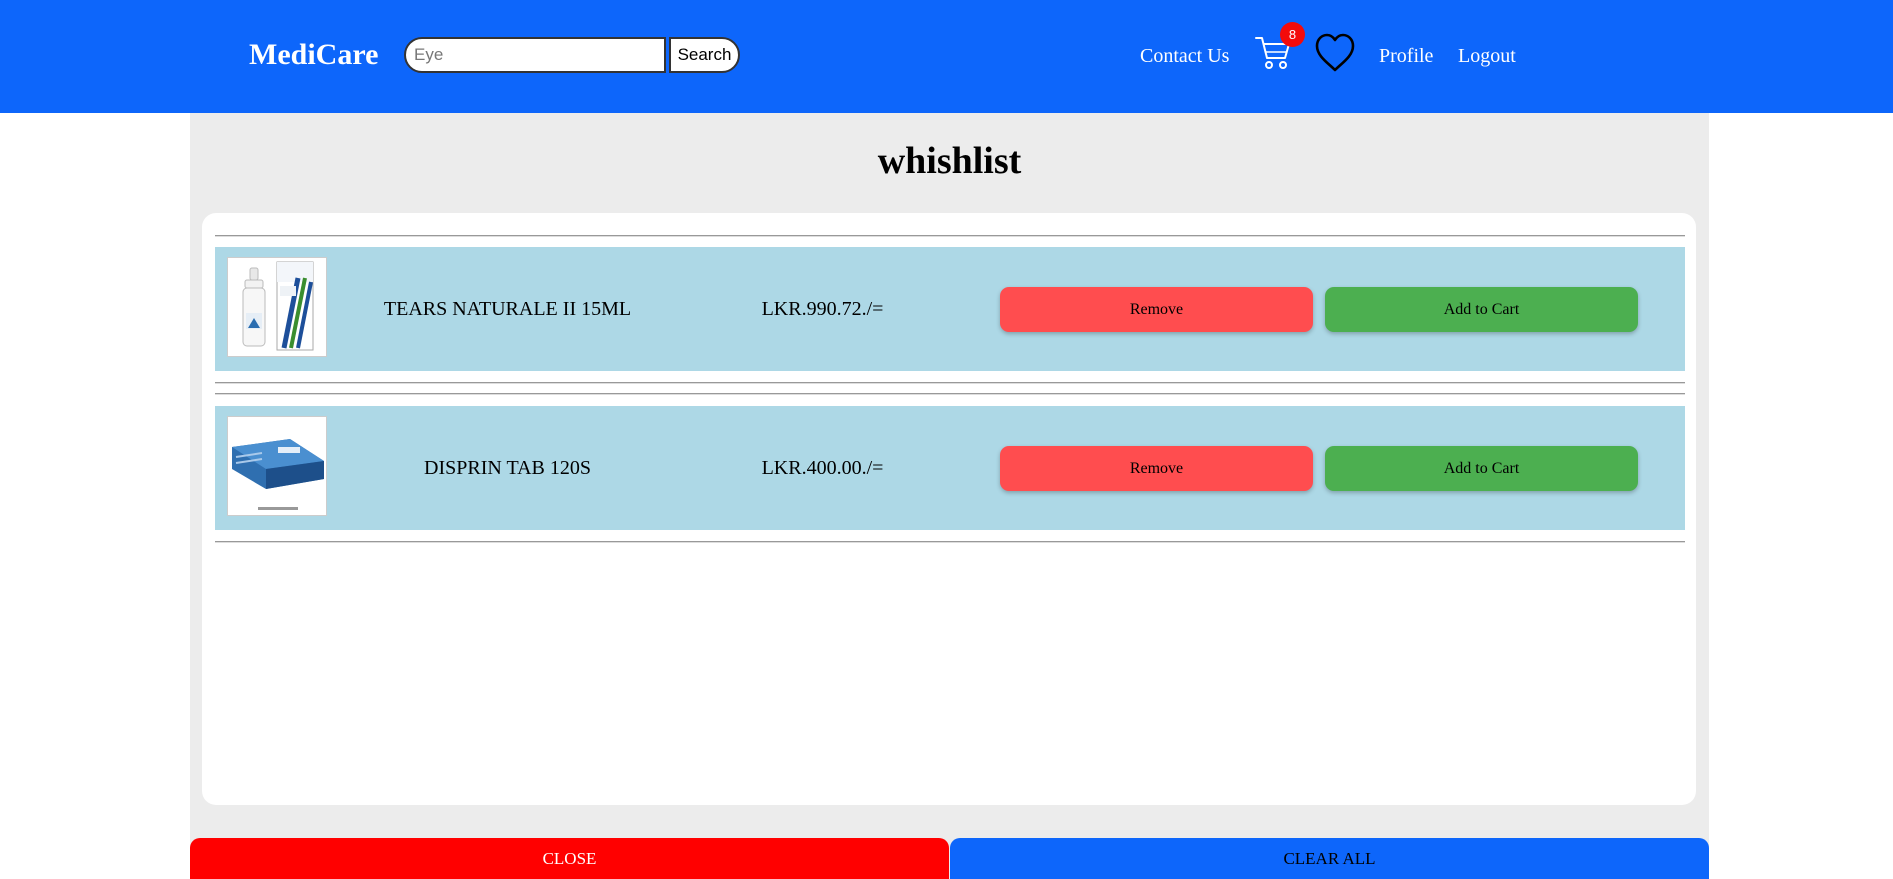 The height and width of the screenshot is (879, 1893). I want to click on item-name: TEARS NATURALE II 15ML, so click(507, 309).